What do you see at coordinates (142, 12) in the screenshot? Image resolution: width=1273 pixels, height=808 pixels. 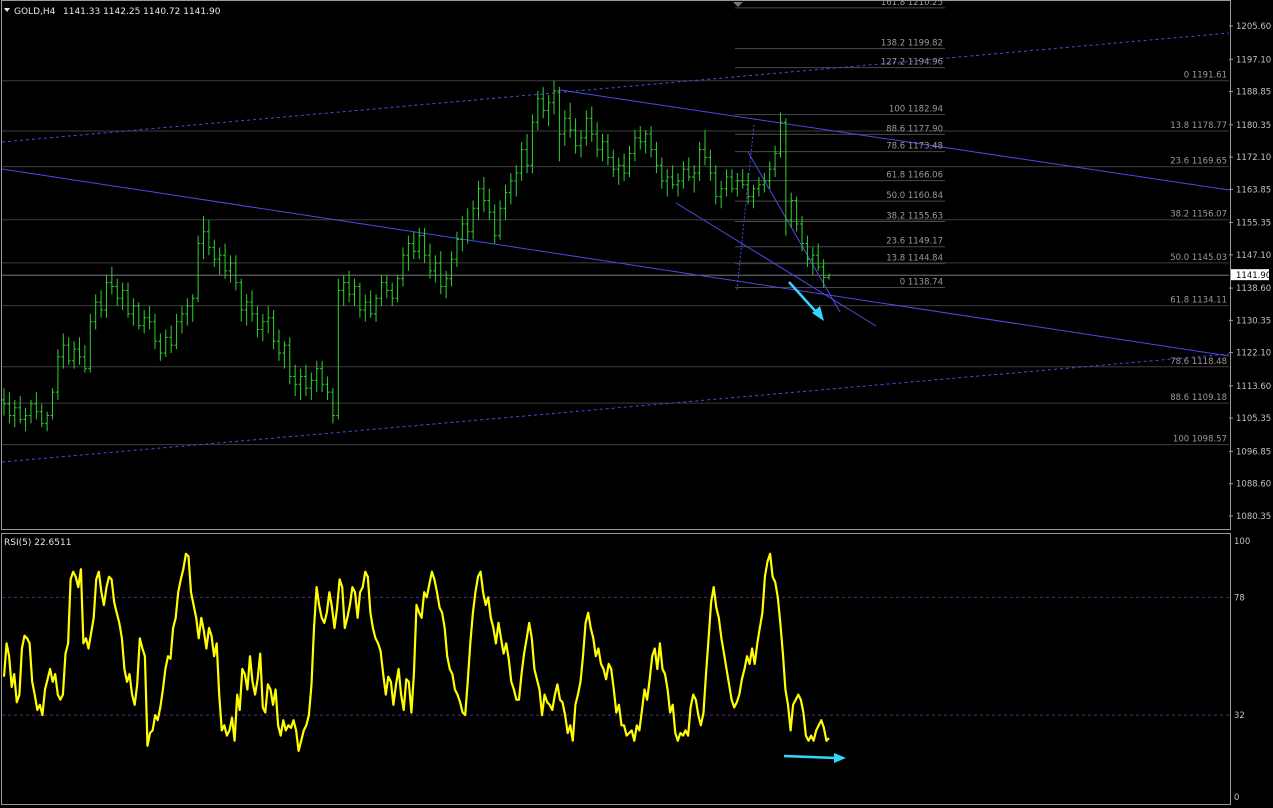 I see `ohlc-values: 1141.33 1142.25 1140.72 1141.90` at bounding box center [142, 12].